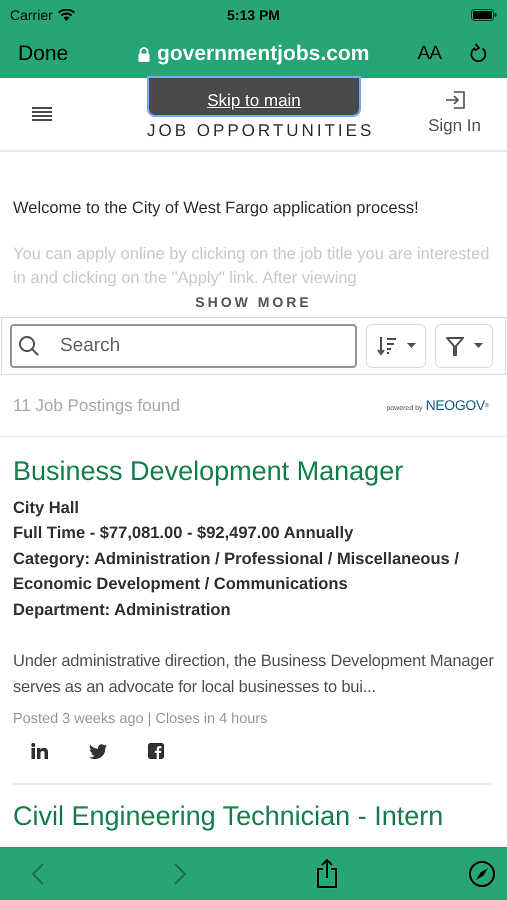  Describe the element at coordinates (479, 54) in the screenshot. I see `reload-icon` at that location.